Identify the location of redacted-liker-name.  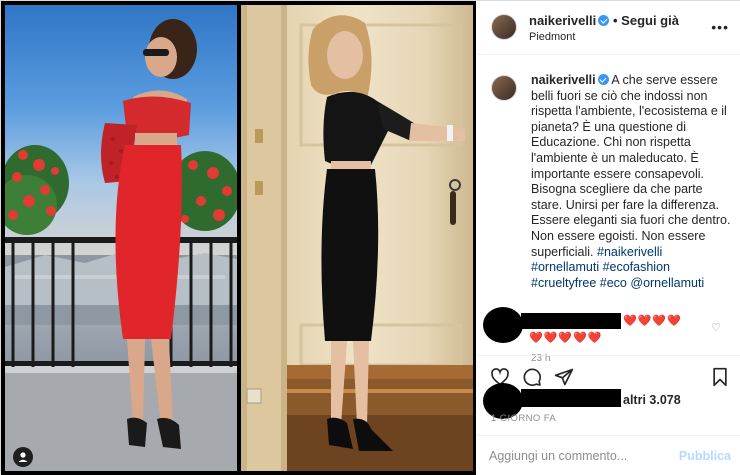
(571, 398).